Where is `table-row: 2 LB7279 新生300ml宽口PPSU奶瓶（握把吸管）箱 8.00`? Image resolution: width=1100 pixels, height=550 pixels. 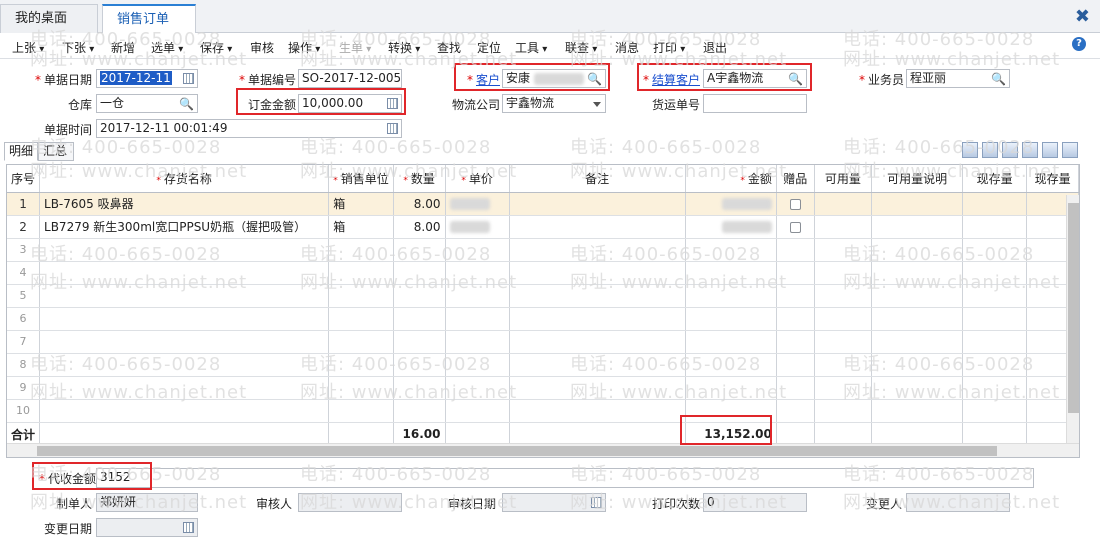
table-row: 2 LB7279 新生300ml宽口PPSU奶瓶（握把吸管）箱 8.00 is located at coordinates (543, 227).